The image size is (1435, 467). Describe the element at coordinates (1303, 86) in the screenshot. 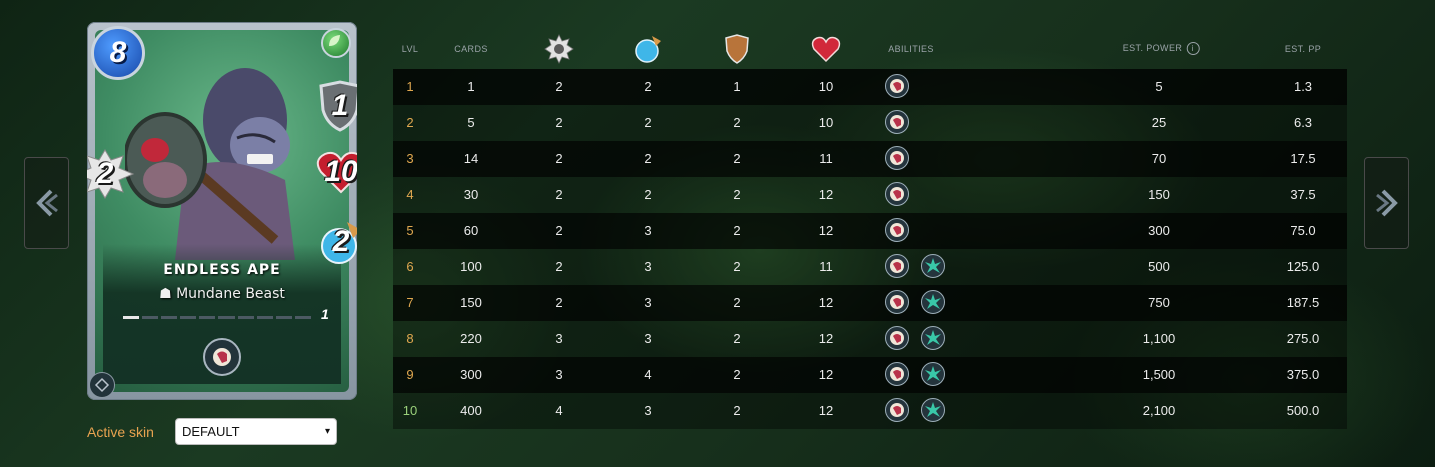

I see `cell-est-pp: 1.3` at that location.